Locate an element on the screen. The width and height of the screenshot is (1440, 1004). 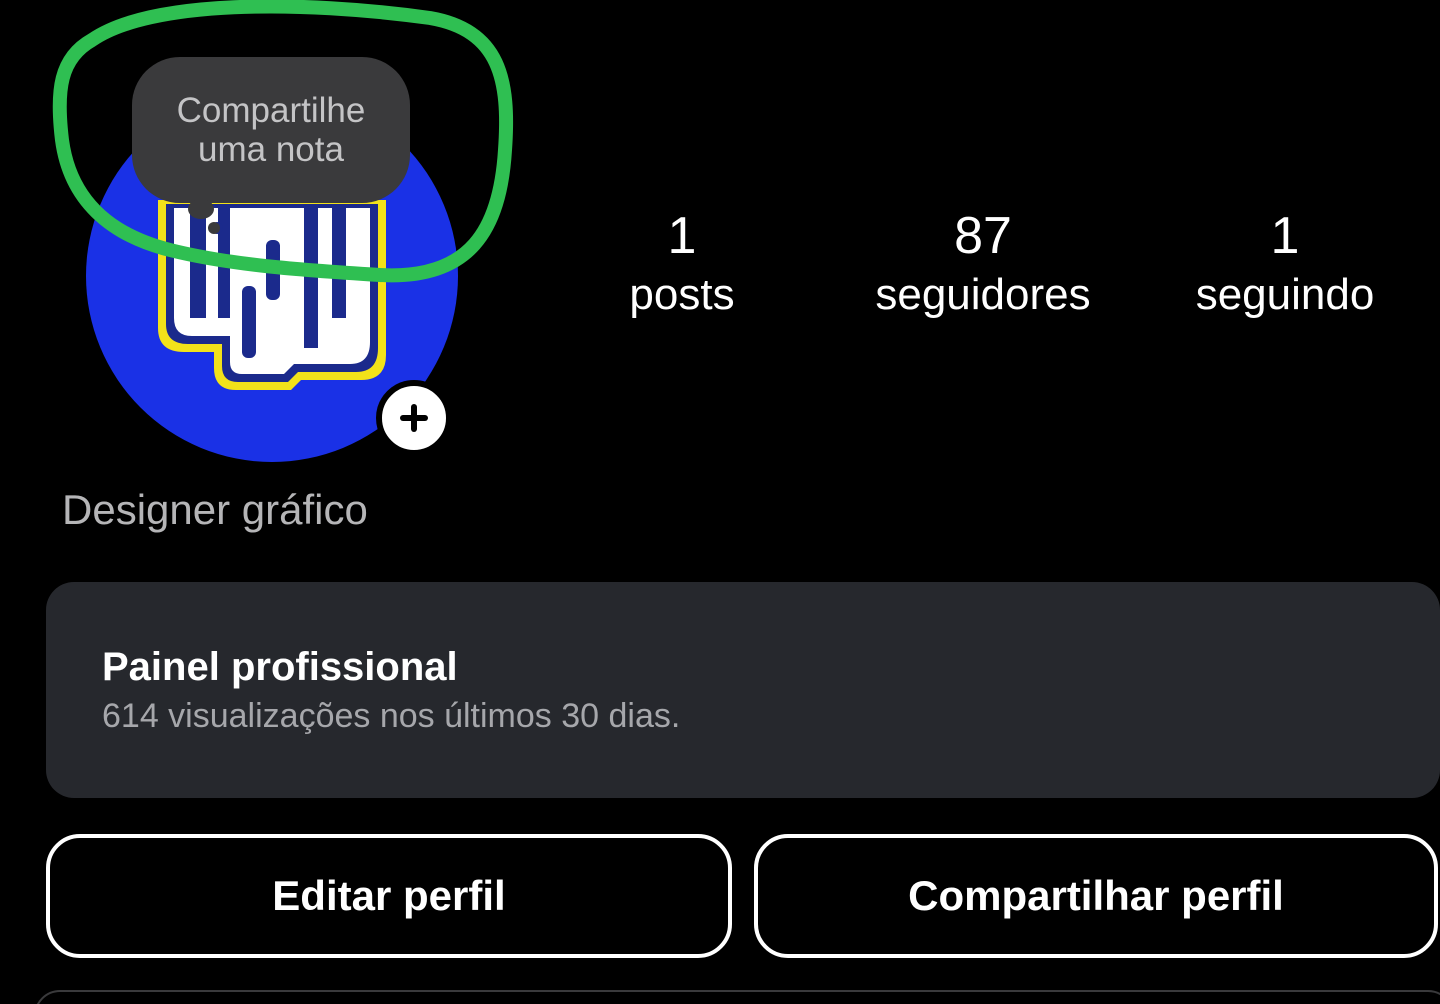
note-tail is located at coordinates (201, 209).